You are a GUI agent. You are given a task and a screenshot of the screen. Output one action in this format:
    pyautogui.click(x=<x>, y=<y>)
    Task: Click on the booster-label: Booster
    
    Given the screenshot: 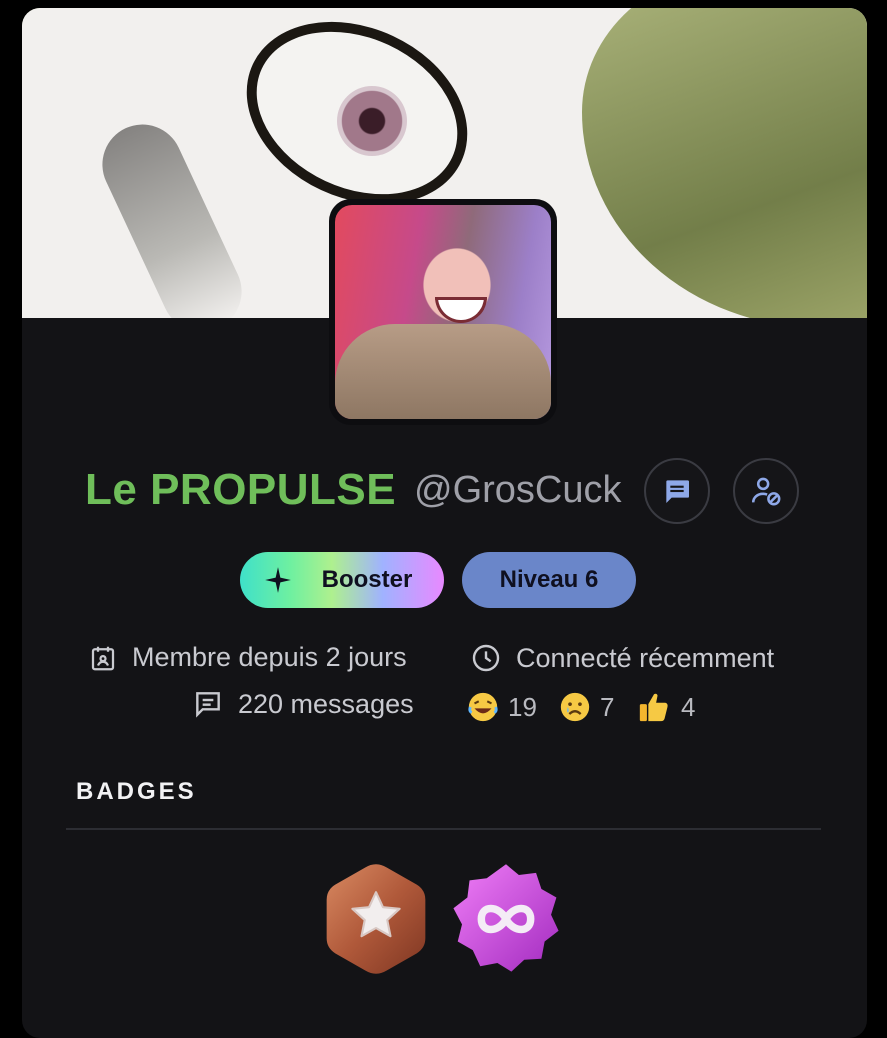 What is the action you would take?
    pyautogui.click(x=367, y=579)
    